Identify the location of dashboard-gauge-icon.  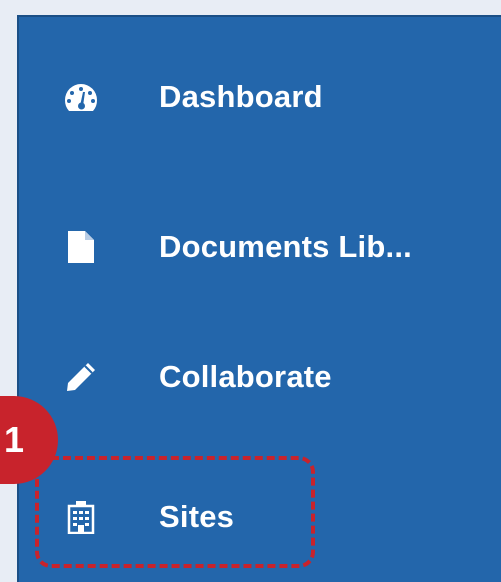
(81, 97).